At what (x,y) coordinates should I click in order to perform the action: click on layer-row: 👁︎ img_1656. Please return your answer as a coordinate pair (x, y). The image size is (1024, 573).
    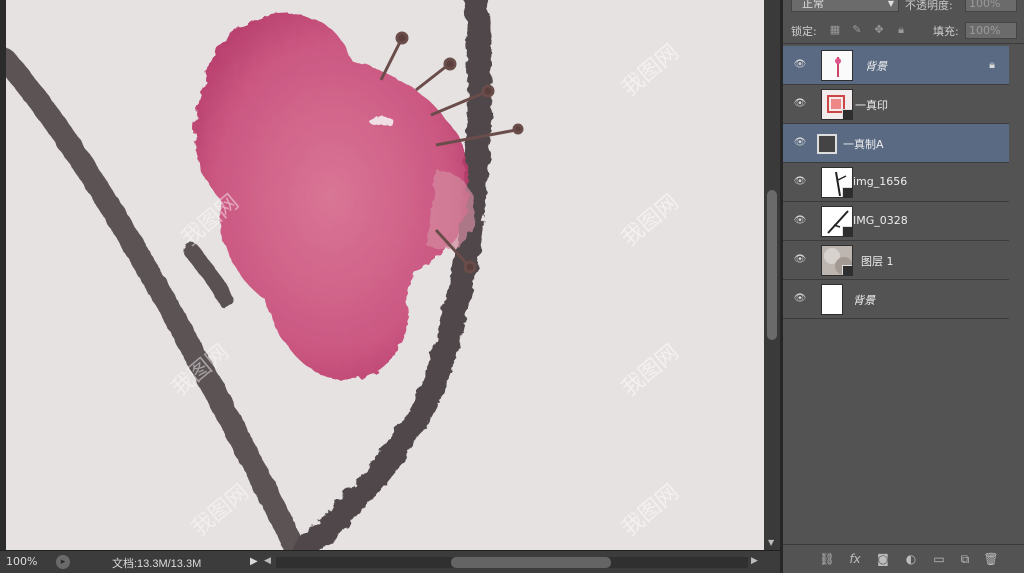
    Looking at the image, I should click on (896, 182).